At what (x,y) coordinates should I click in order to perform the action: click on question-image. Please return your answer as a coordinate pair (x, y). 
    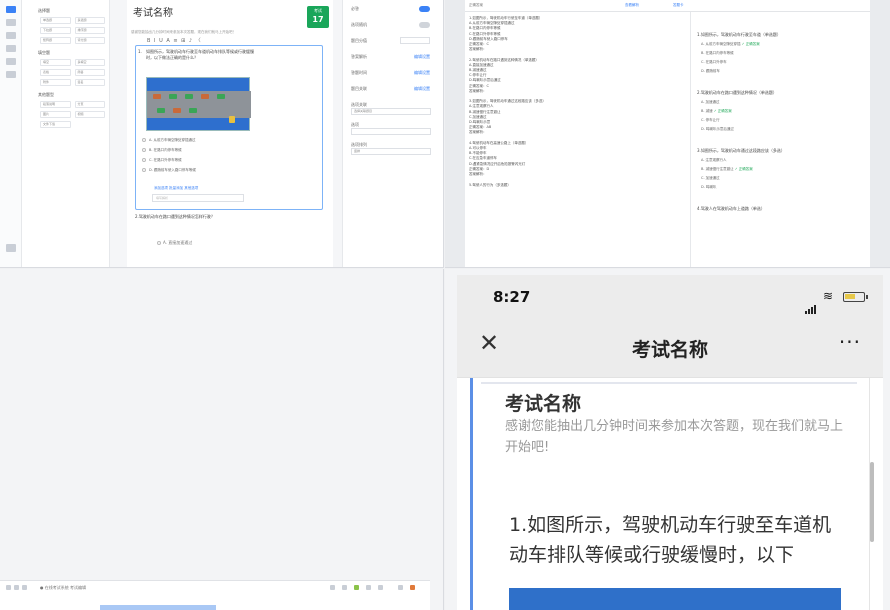
    Looking at the image, I should click on (198, 104).